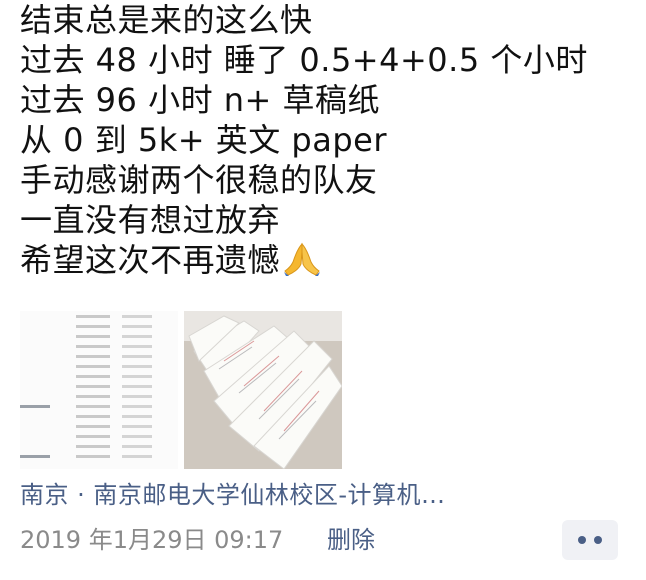 The height and width of the screenshot is (580, 646). I want to click on post-line-2: 过去 48 小时 睡了 0.5+4+0.5 个小时, so click(304, 60).